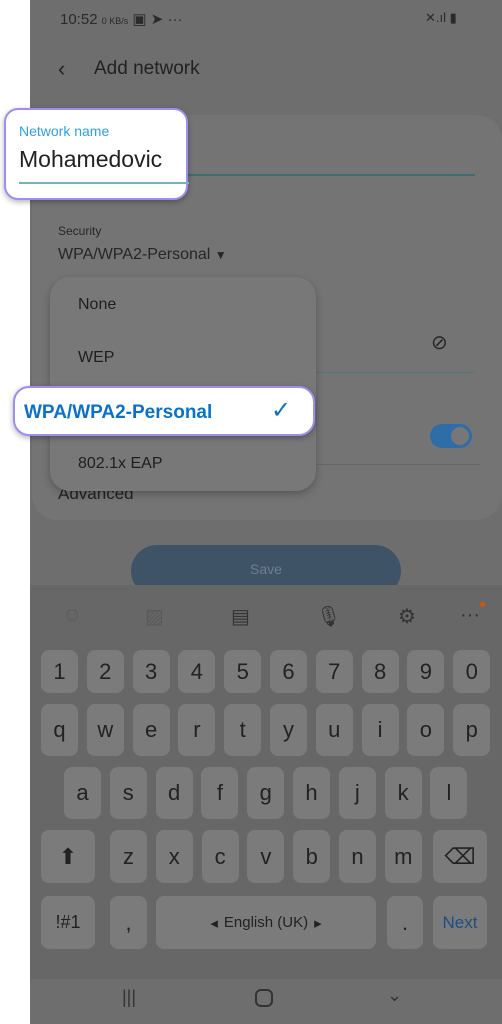 The image size is (502, 1024). What do you see at coordinates (460, 922) in the screenshot?
I see `next-key: Next` at bounding box center [460, 922].